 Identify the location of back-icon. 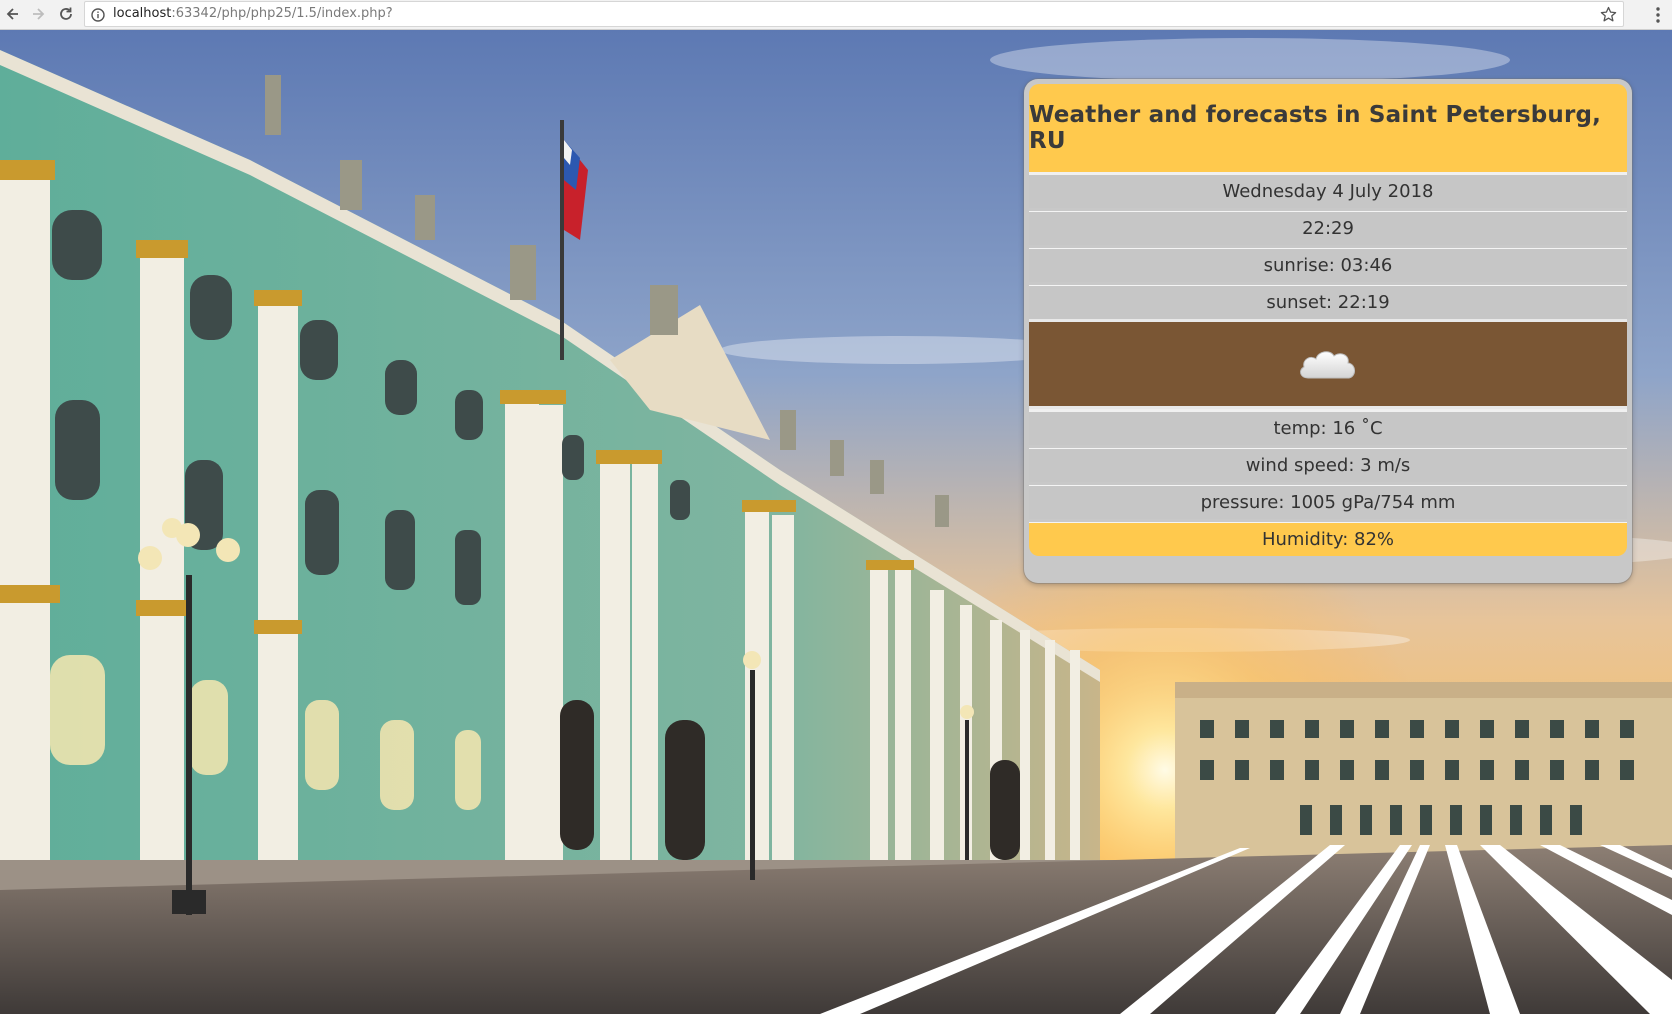
(13, 14).